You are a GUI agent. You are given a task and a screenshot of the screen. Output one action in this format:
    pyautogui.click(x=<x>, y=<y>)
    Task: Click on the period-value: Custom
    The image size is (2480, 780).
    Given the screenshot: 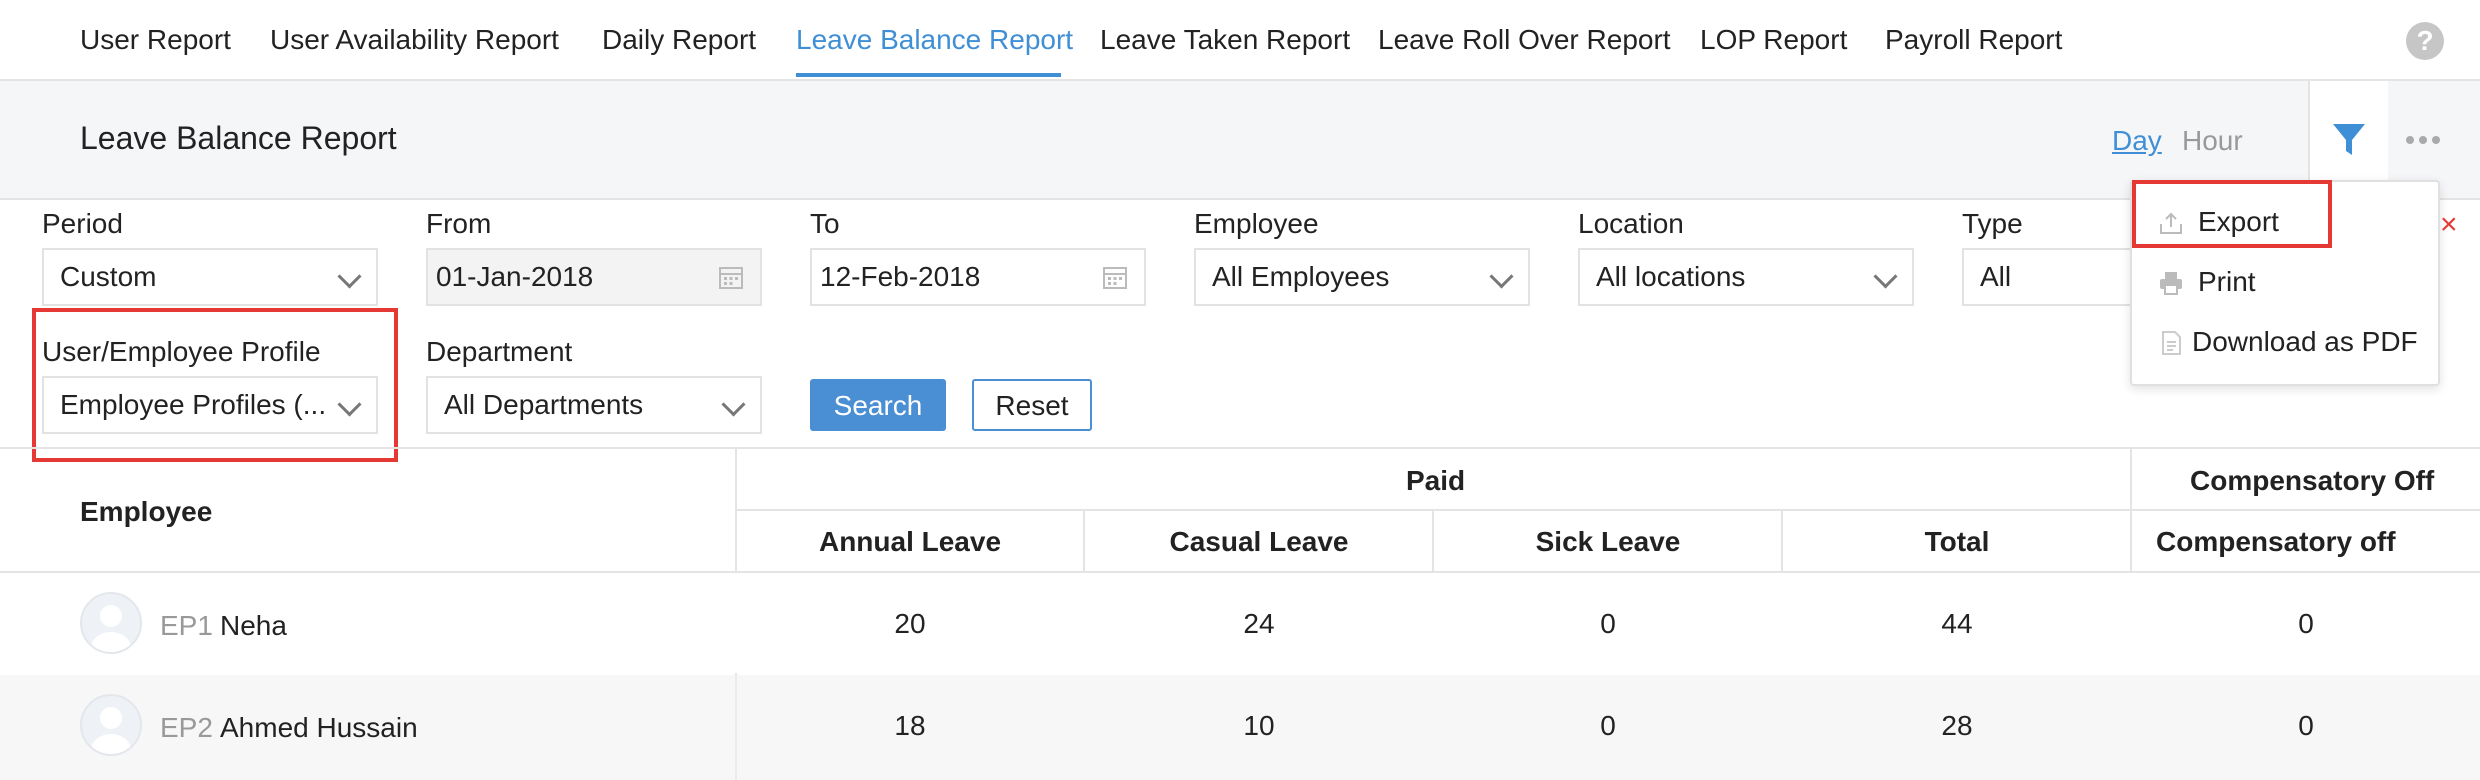 What is the action you would take?
    pyautogui.click(x=108, y=276)
    